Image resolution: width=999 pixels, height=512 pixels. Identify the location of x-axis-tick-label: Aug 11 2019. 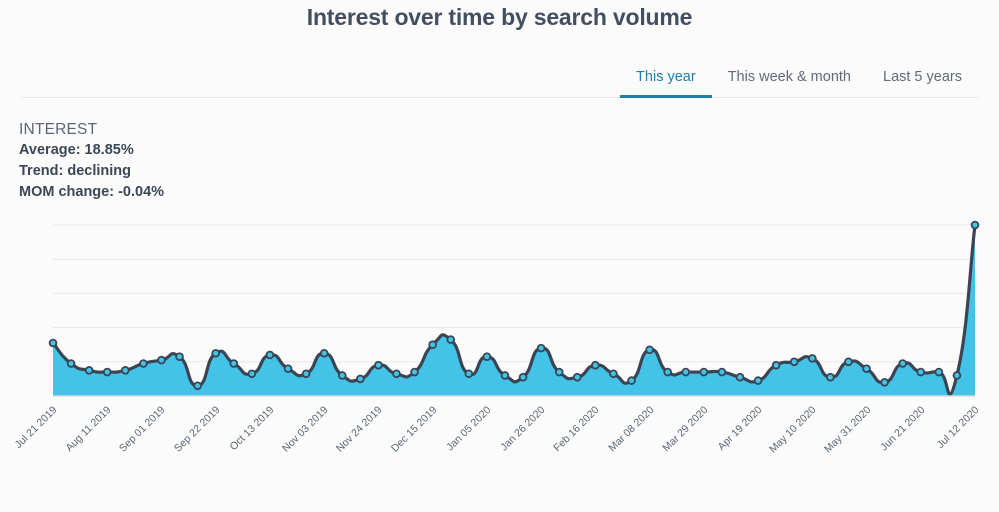
(88, 429).